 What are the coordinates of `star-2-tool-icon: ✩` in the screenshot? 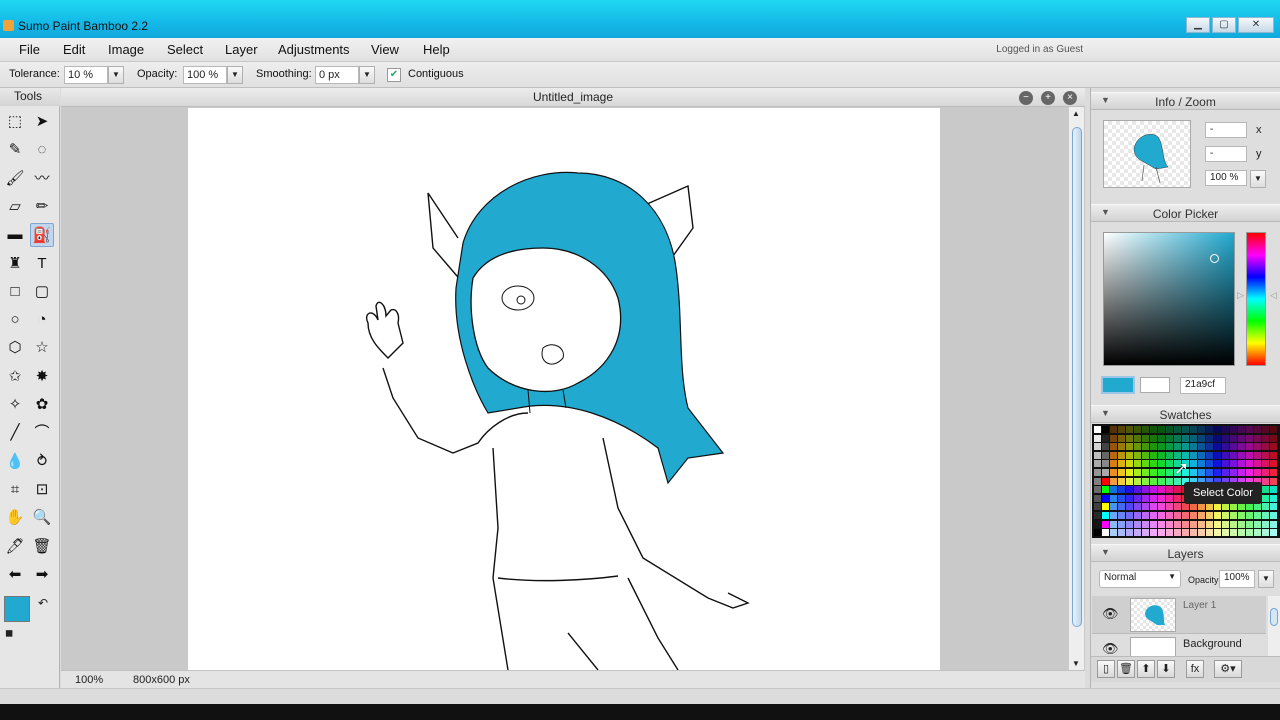 It's located at (15, 377).